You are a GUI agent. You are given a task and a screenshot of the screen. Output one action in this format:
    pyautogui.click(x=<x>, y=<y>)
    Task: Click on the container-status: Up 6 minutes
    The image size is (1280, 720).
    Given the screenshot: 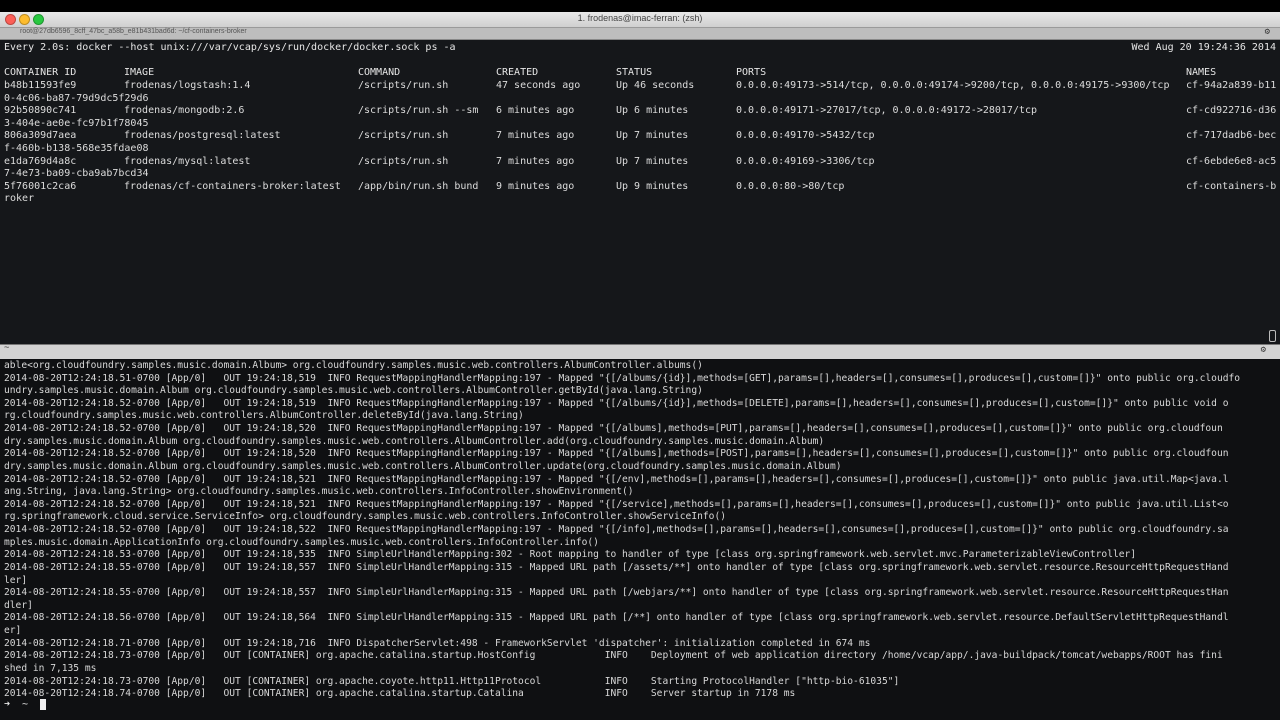 What is the action you would take?
    pyautogui.click(x=652, y=111)
    